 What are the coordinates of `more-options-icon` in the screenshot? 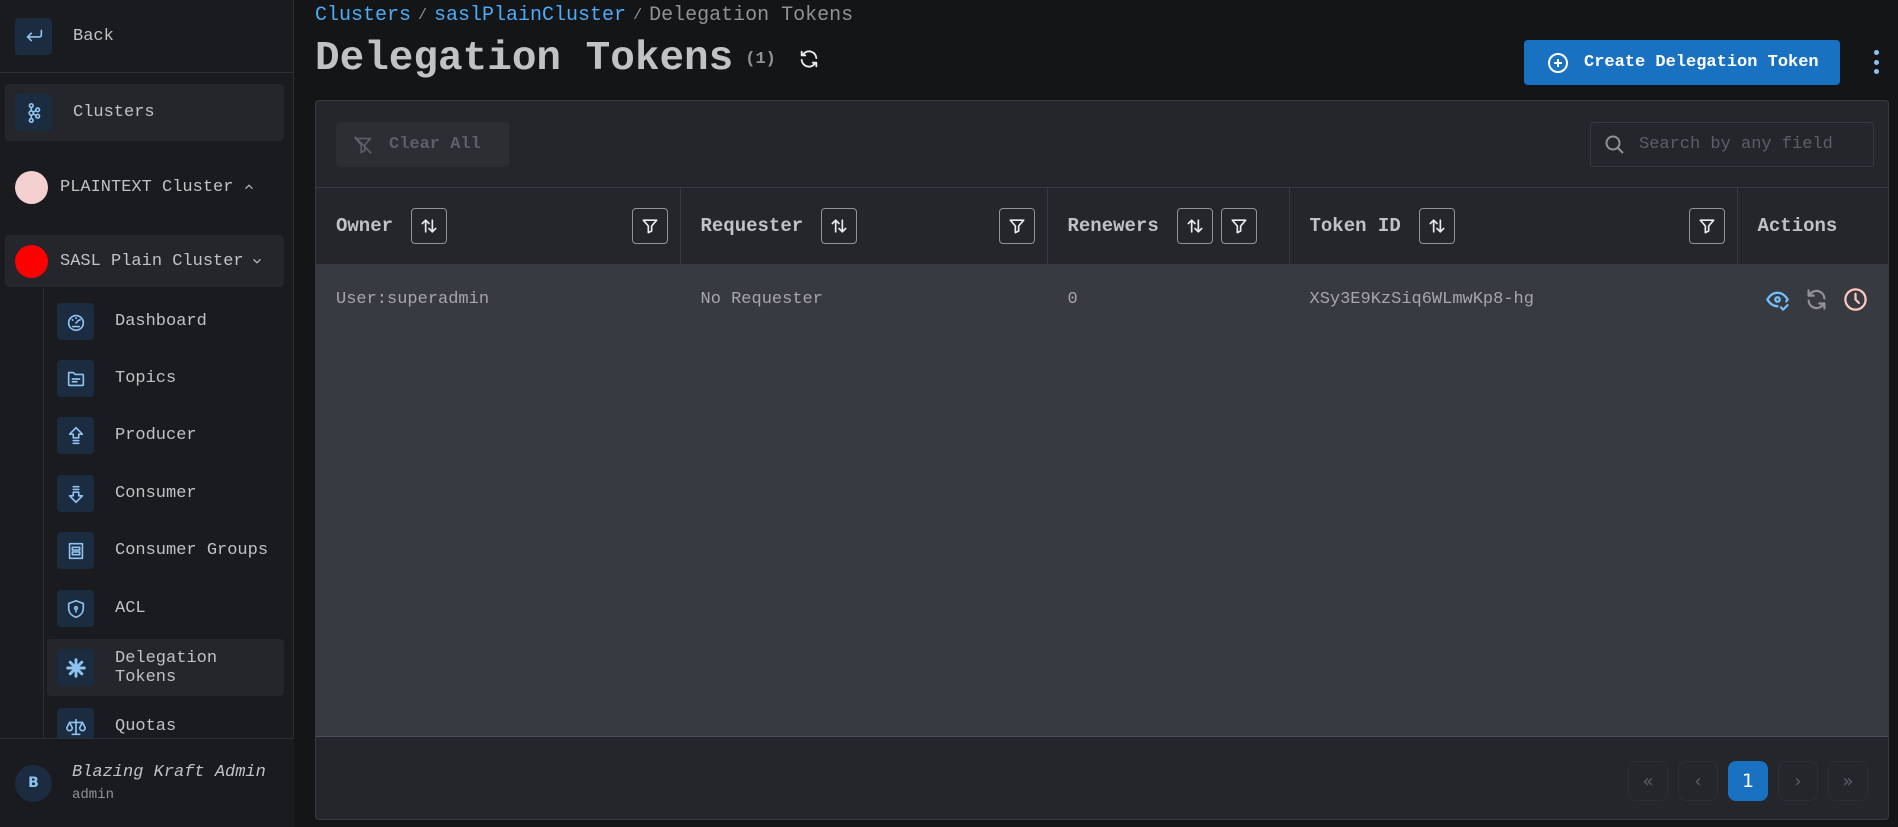 It's located at (1876, 62).